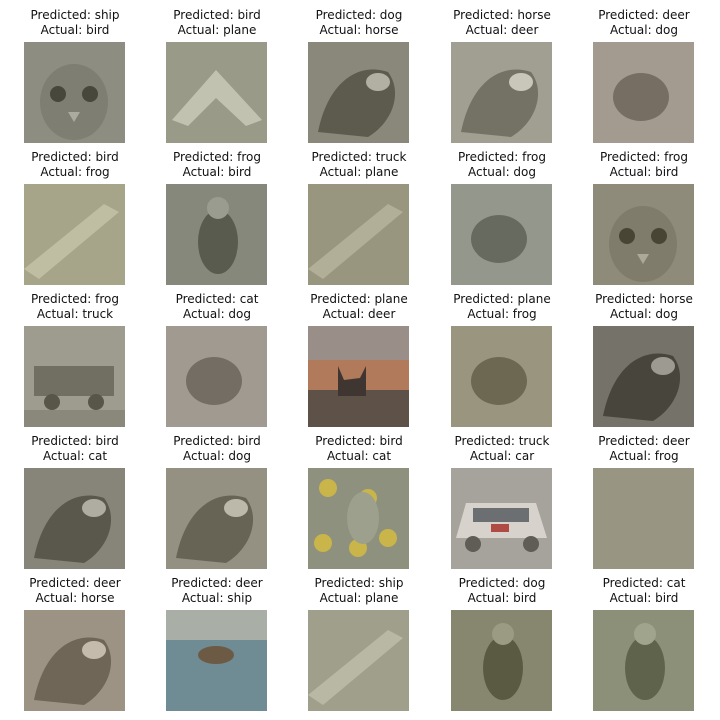  Describe the element at coordinates (502, 449) in the screenshot. I see `prediction-caption: Predicted: truck Actual: car` at that location.